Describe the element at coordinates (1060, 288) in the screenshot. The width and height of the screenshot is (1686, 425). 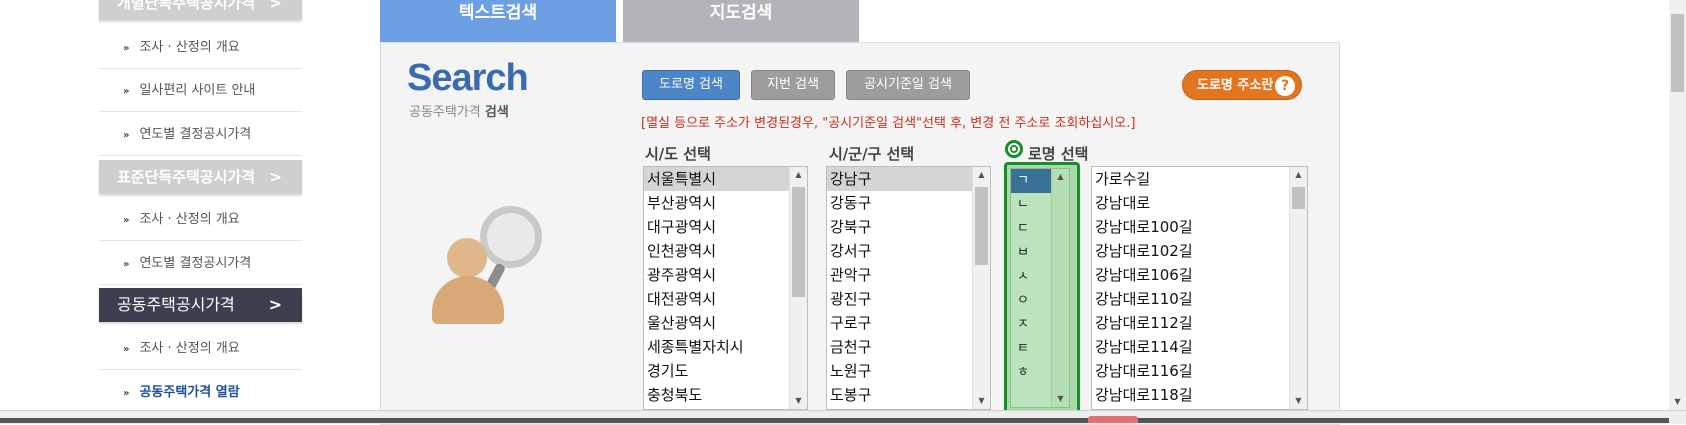
I see `consonant-scrollbar: ▲ ▼` at that location.